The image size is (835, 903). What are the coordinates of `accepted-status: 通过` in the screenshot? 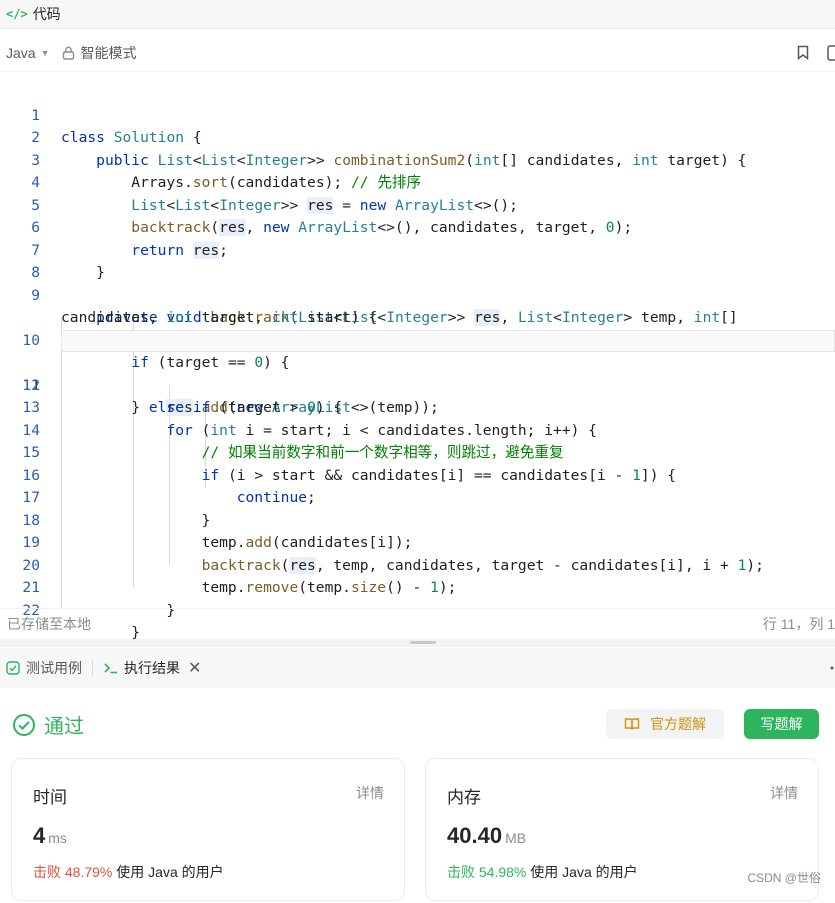 It's located at (48, 724).